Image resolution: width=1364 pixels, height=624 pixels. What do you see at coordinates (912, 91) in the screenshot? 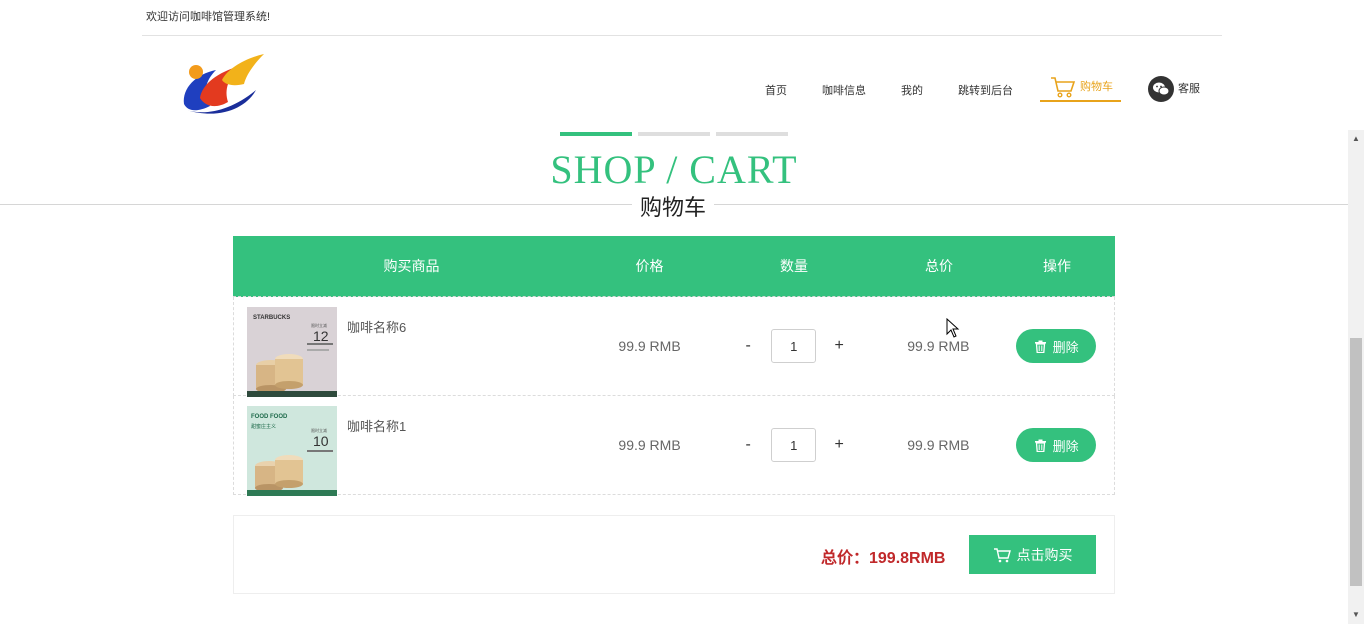
I see `nav-mine: 我的` at bounding box center [912, 91].